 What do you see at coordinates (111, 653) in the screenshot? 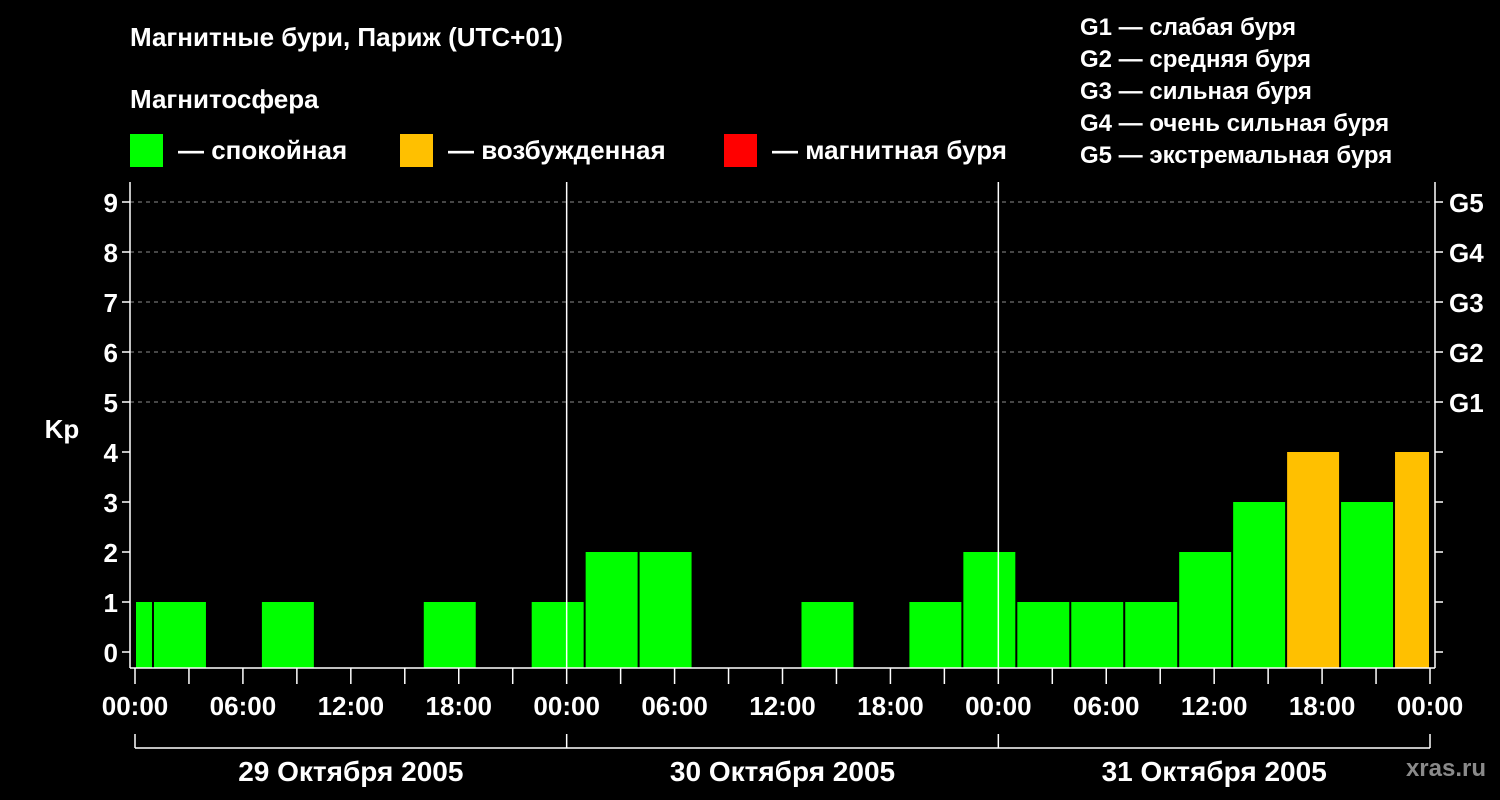
I see `y-tick-label: 0` at bounding box center [111, 653].